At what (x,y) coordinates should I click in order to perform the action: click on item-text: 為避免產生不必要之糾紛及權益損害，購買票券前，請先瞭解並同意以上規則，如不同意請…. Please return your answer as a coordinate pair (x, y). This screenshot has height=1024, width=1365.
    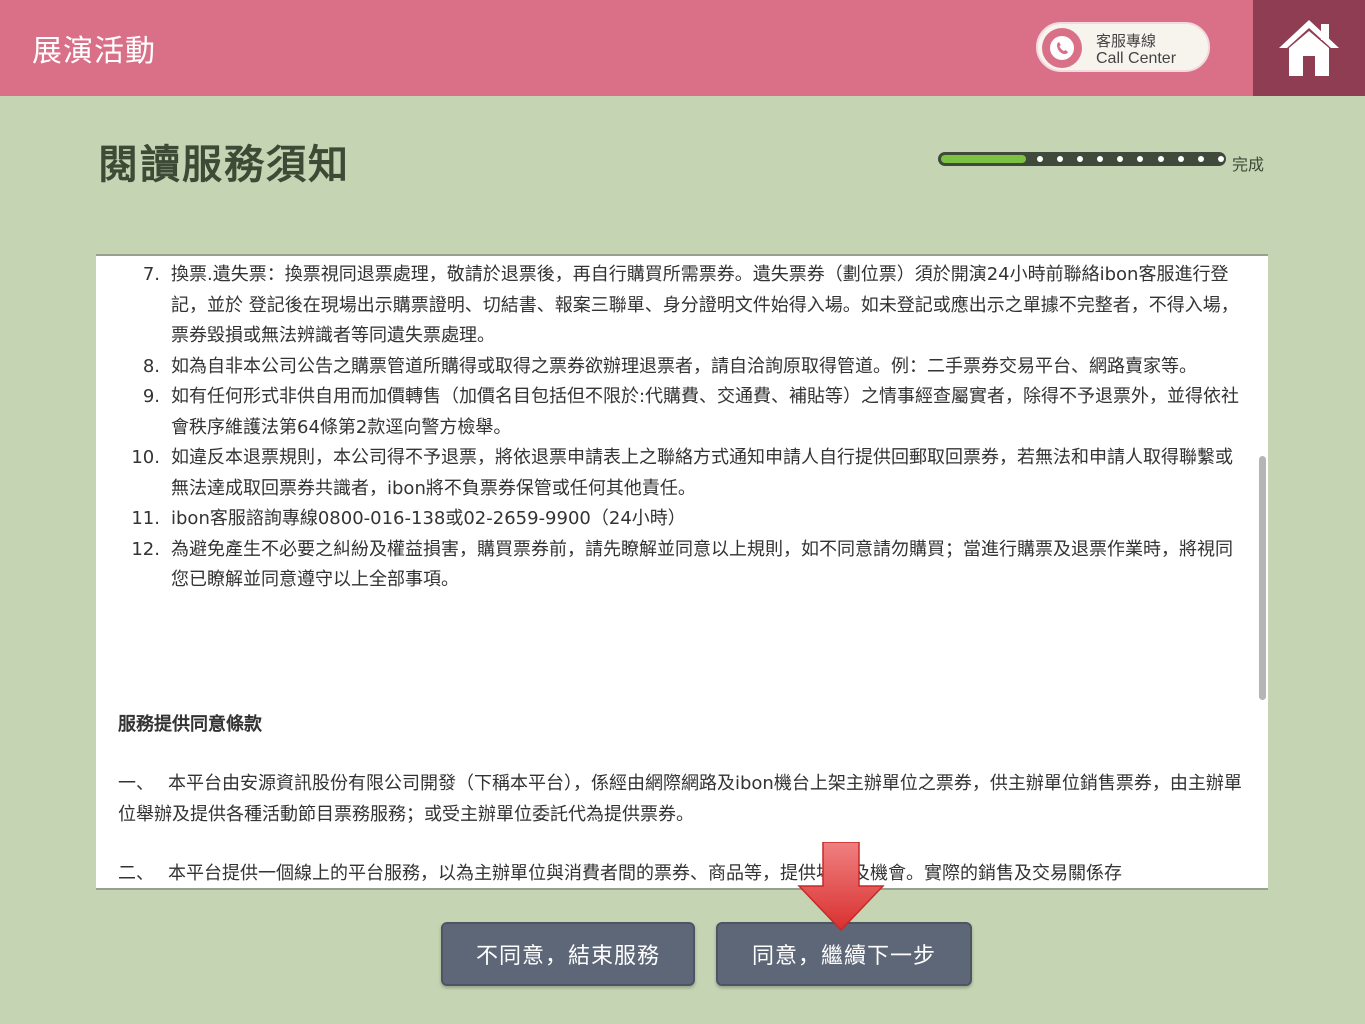
    Looking at the image, I should click on (702, 564).